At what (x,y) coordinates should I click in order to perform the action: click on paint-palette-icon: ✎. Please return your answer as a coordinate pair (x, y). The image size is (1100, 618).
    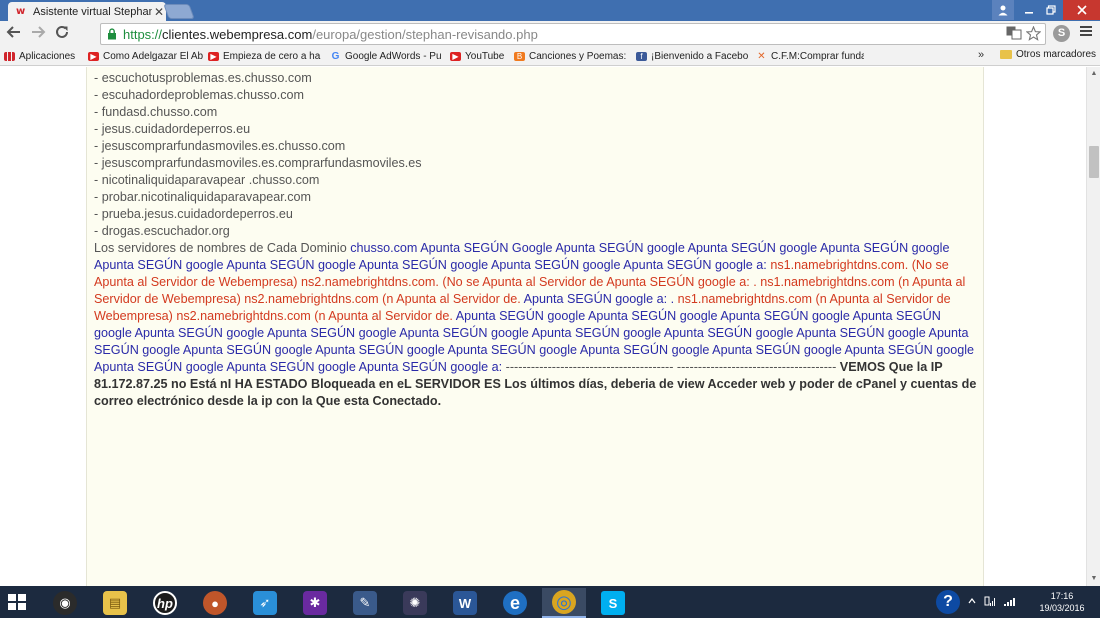
    Looking at the image, I should click on (365, 603).